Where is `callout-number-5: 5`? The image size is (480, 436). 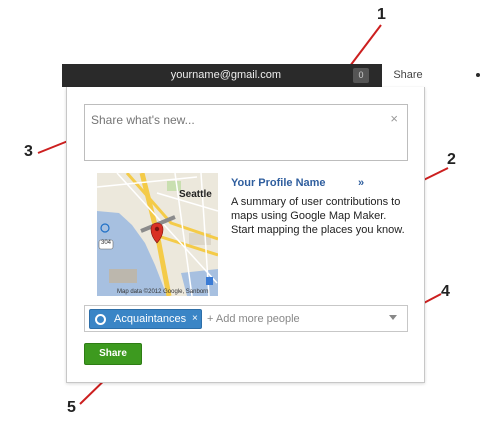 callout-number-5: 5 is located at coordinates (71, 407).